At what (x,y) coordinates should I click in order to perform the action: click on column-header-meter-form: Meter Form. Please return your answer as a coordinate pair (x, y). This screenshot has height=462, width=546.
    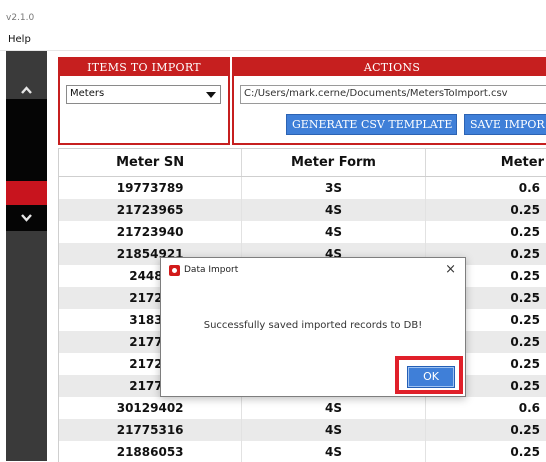
    Looking at the image, I should click on (333, 163).